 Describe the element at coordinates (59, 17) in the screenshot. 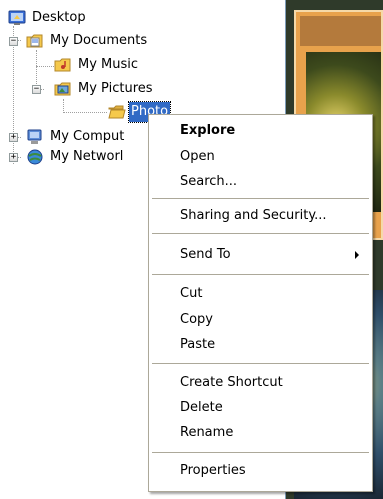

I see `tree-item-label: Desktop` at that location.